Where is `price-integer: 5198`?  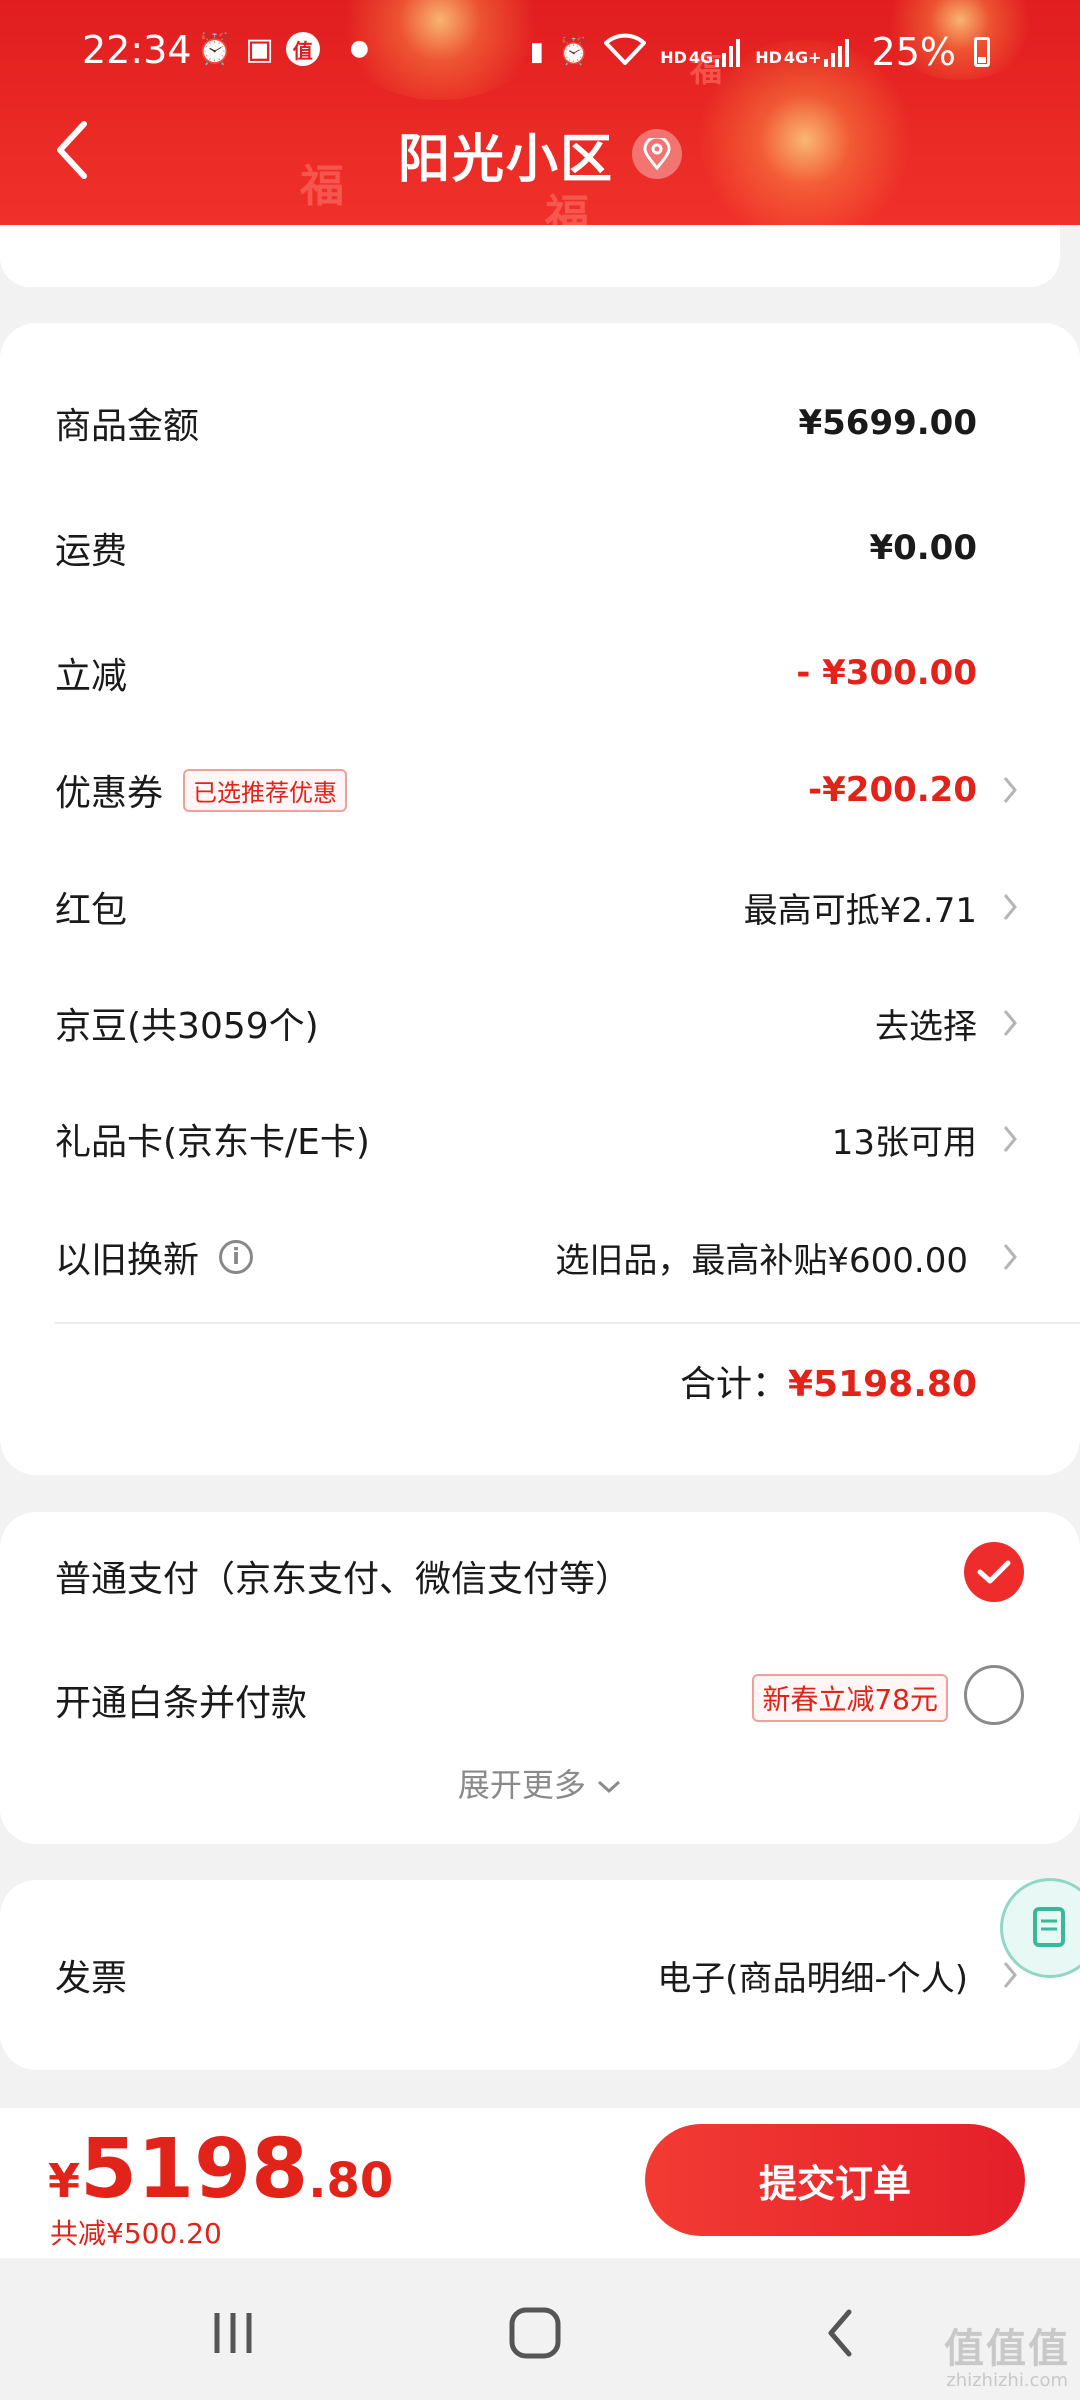 price-integer: 5198 is located at coordinates (194, 2169).